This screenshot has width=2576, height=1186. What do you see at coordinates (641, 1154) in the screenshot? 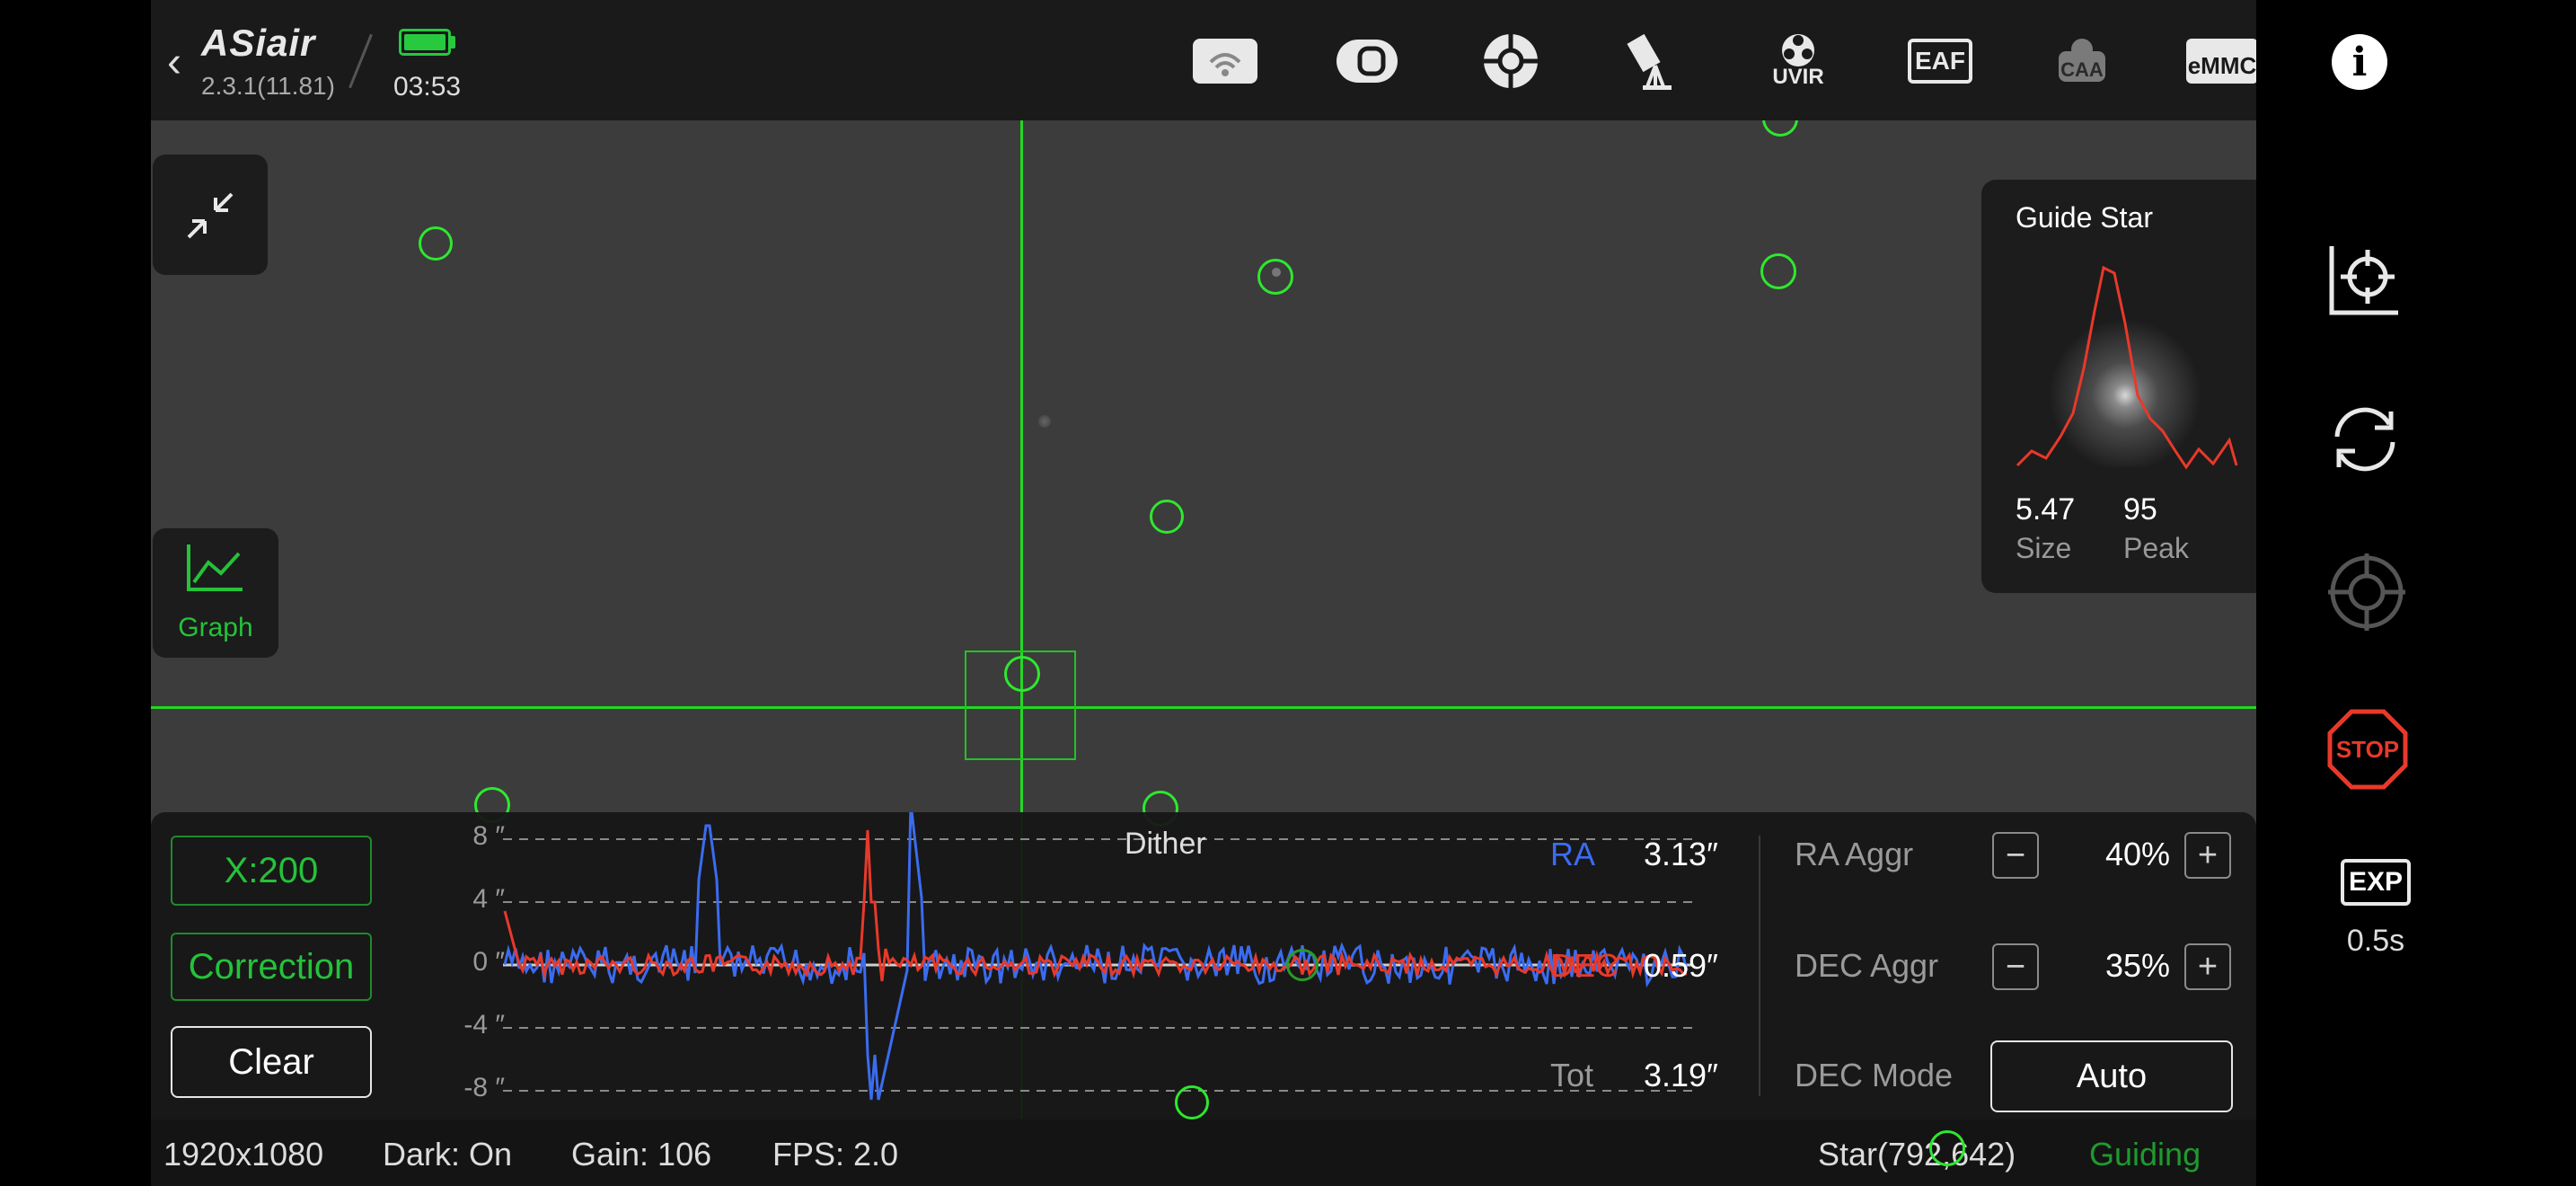
I see `gain-text: Gain: 106` at bounding box center [641, 1154].